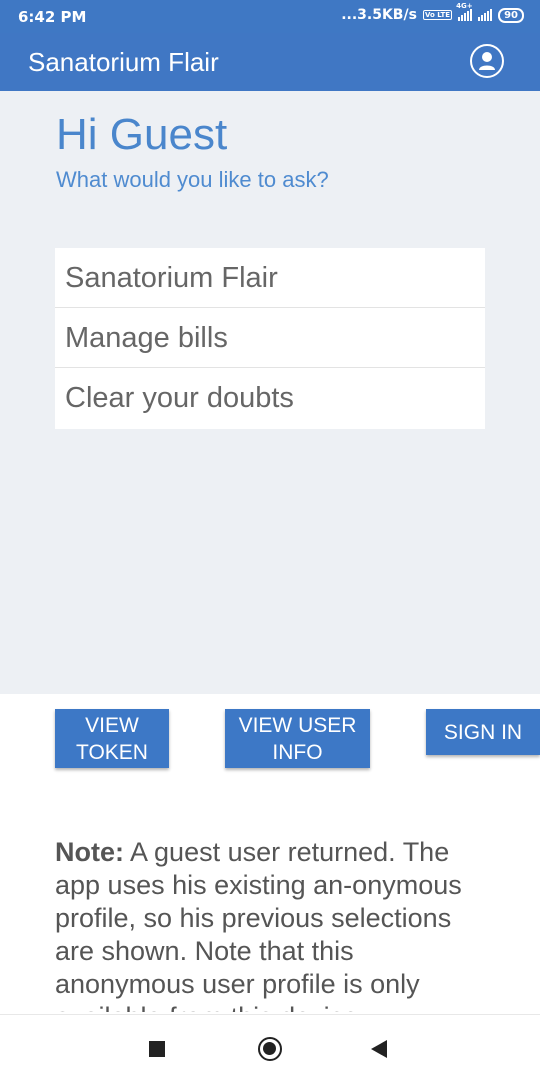 The width and height of the screenshot is (540, 1081). Describe the element at coordinates (270, 62) in the screenshot. I see `app-bar: Sanatorium Flair` at that location.